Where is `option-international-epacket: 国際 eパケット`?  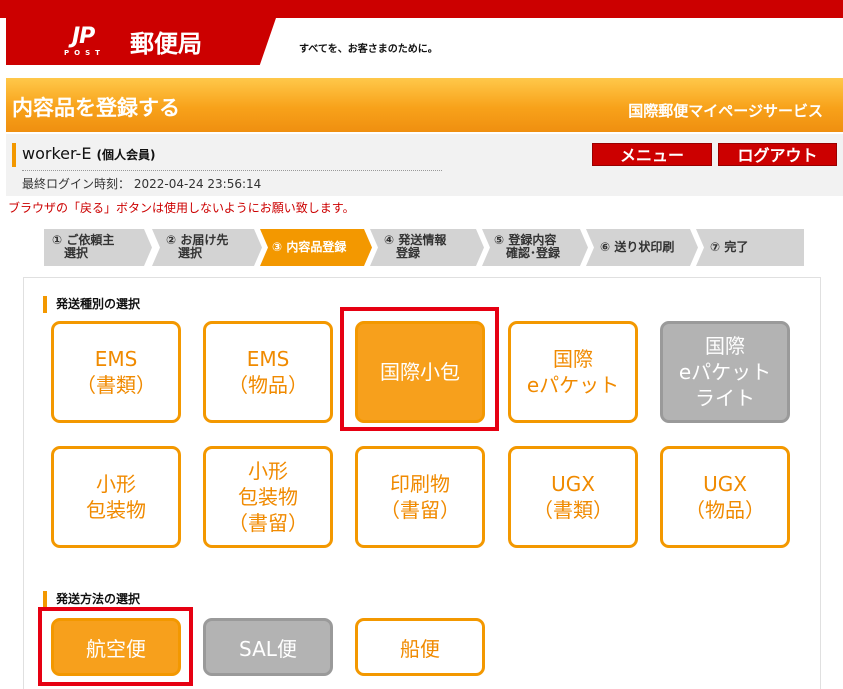
option-international-epacket: 国際 eパケット is located at coordinates (573, 372).